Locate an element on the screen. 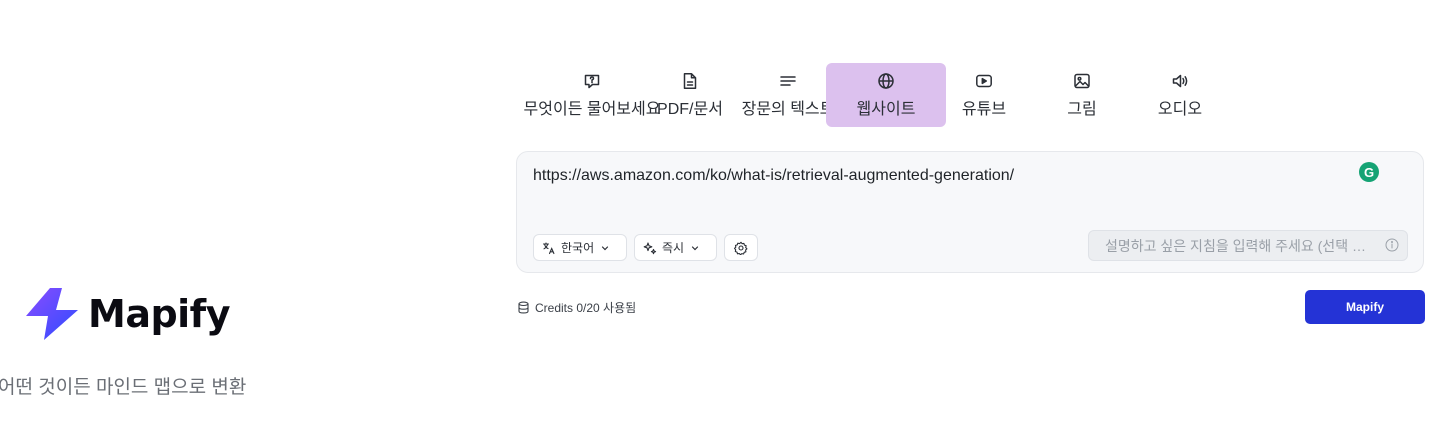 This screenshot has width=1449, height=426. settings-button is located at coordinates (741, 247).